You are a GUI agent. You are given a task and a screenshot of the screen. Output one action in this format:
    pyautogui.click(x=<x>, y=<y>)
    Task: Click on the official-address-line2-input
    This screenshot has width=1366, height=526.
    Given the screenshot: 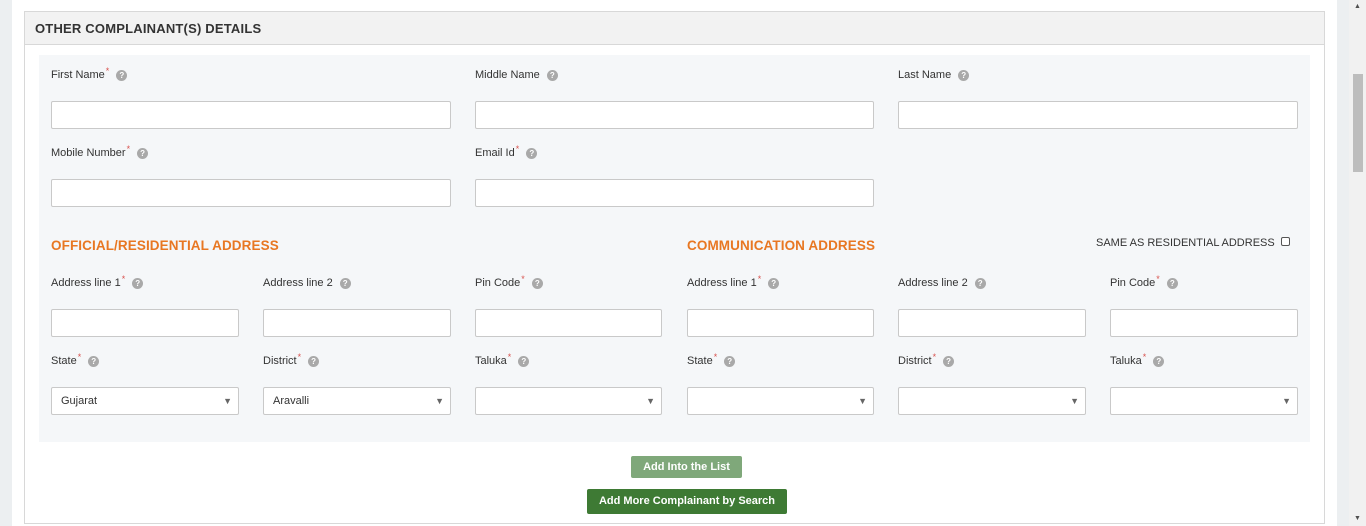 What is the action you would take?
    pyautogui.click(x=357, y=323)
    